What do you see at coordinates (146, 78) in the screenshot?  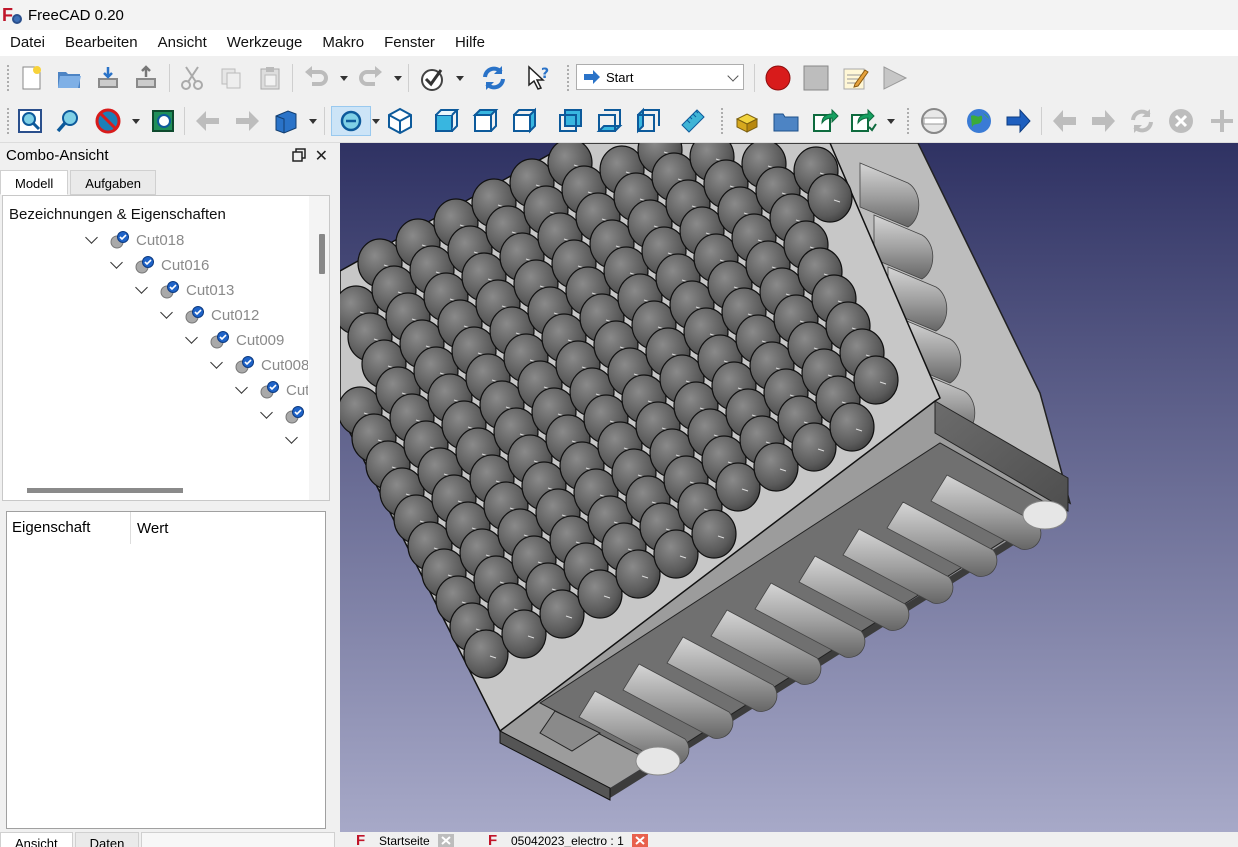 I see `export-icon` at bounding box center [146, 78].